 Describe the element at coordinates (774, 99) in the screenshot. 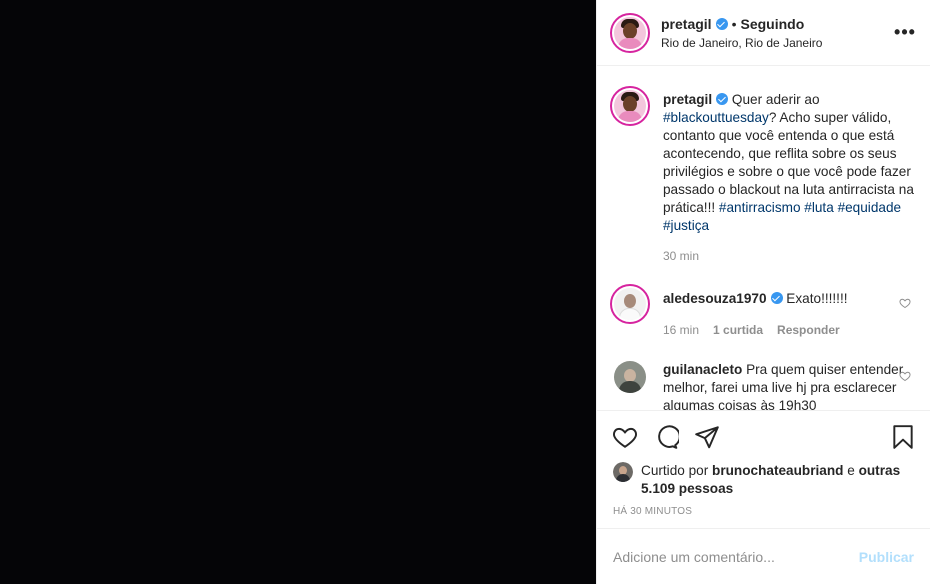

I see `caption-text-1: Quer aderir ao` at that location.